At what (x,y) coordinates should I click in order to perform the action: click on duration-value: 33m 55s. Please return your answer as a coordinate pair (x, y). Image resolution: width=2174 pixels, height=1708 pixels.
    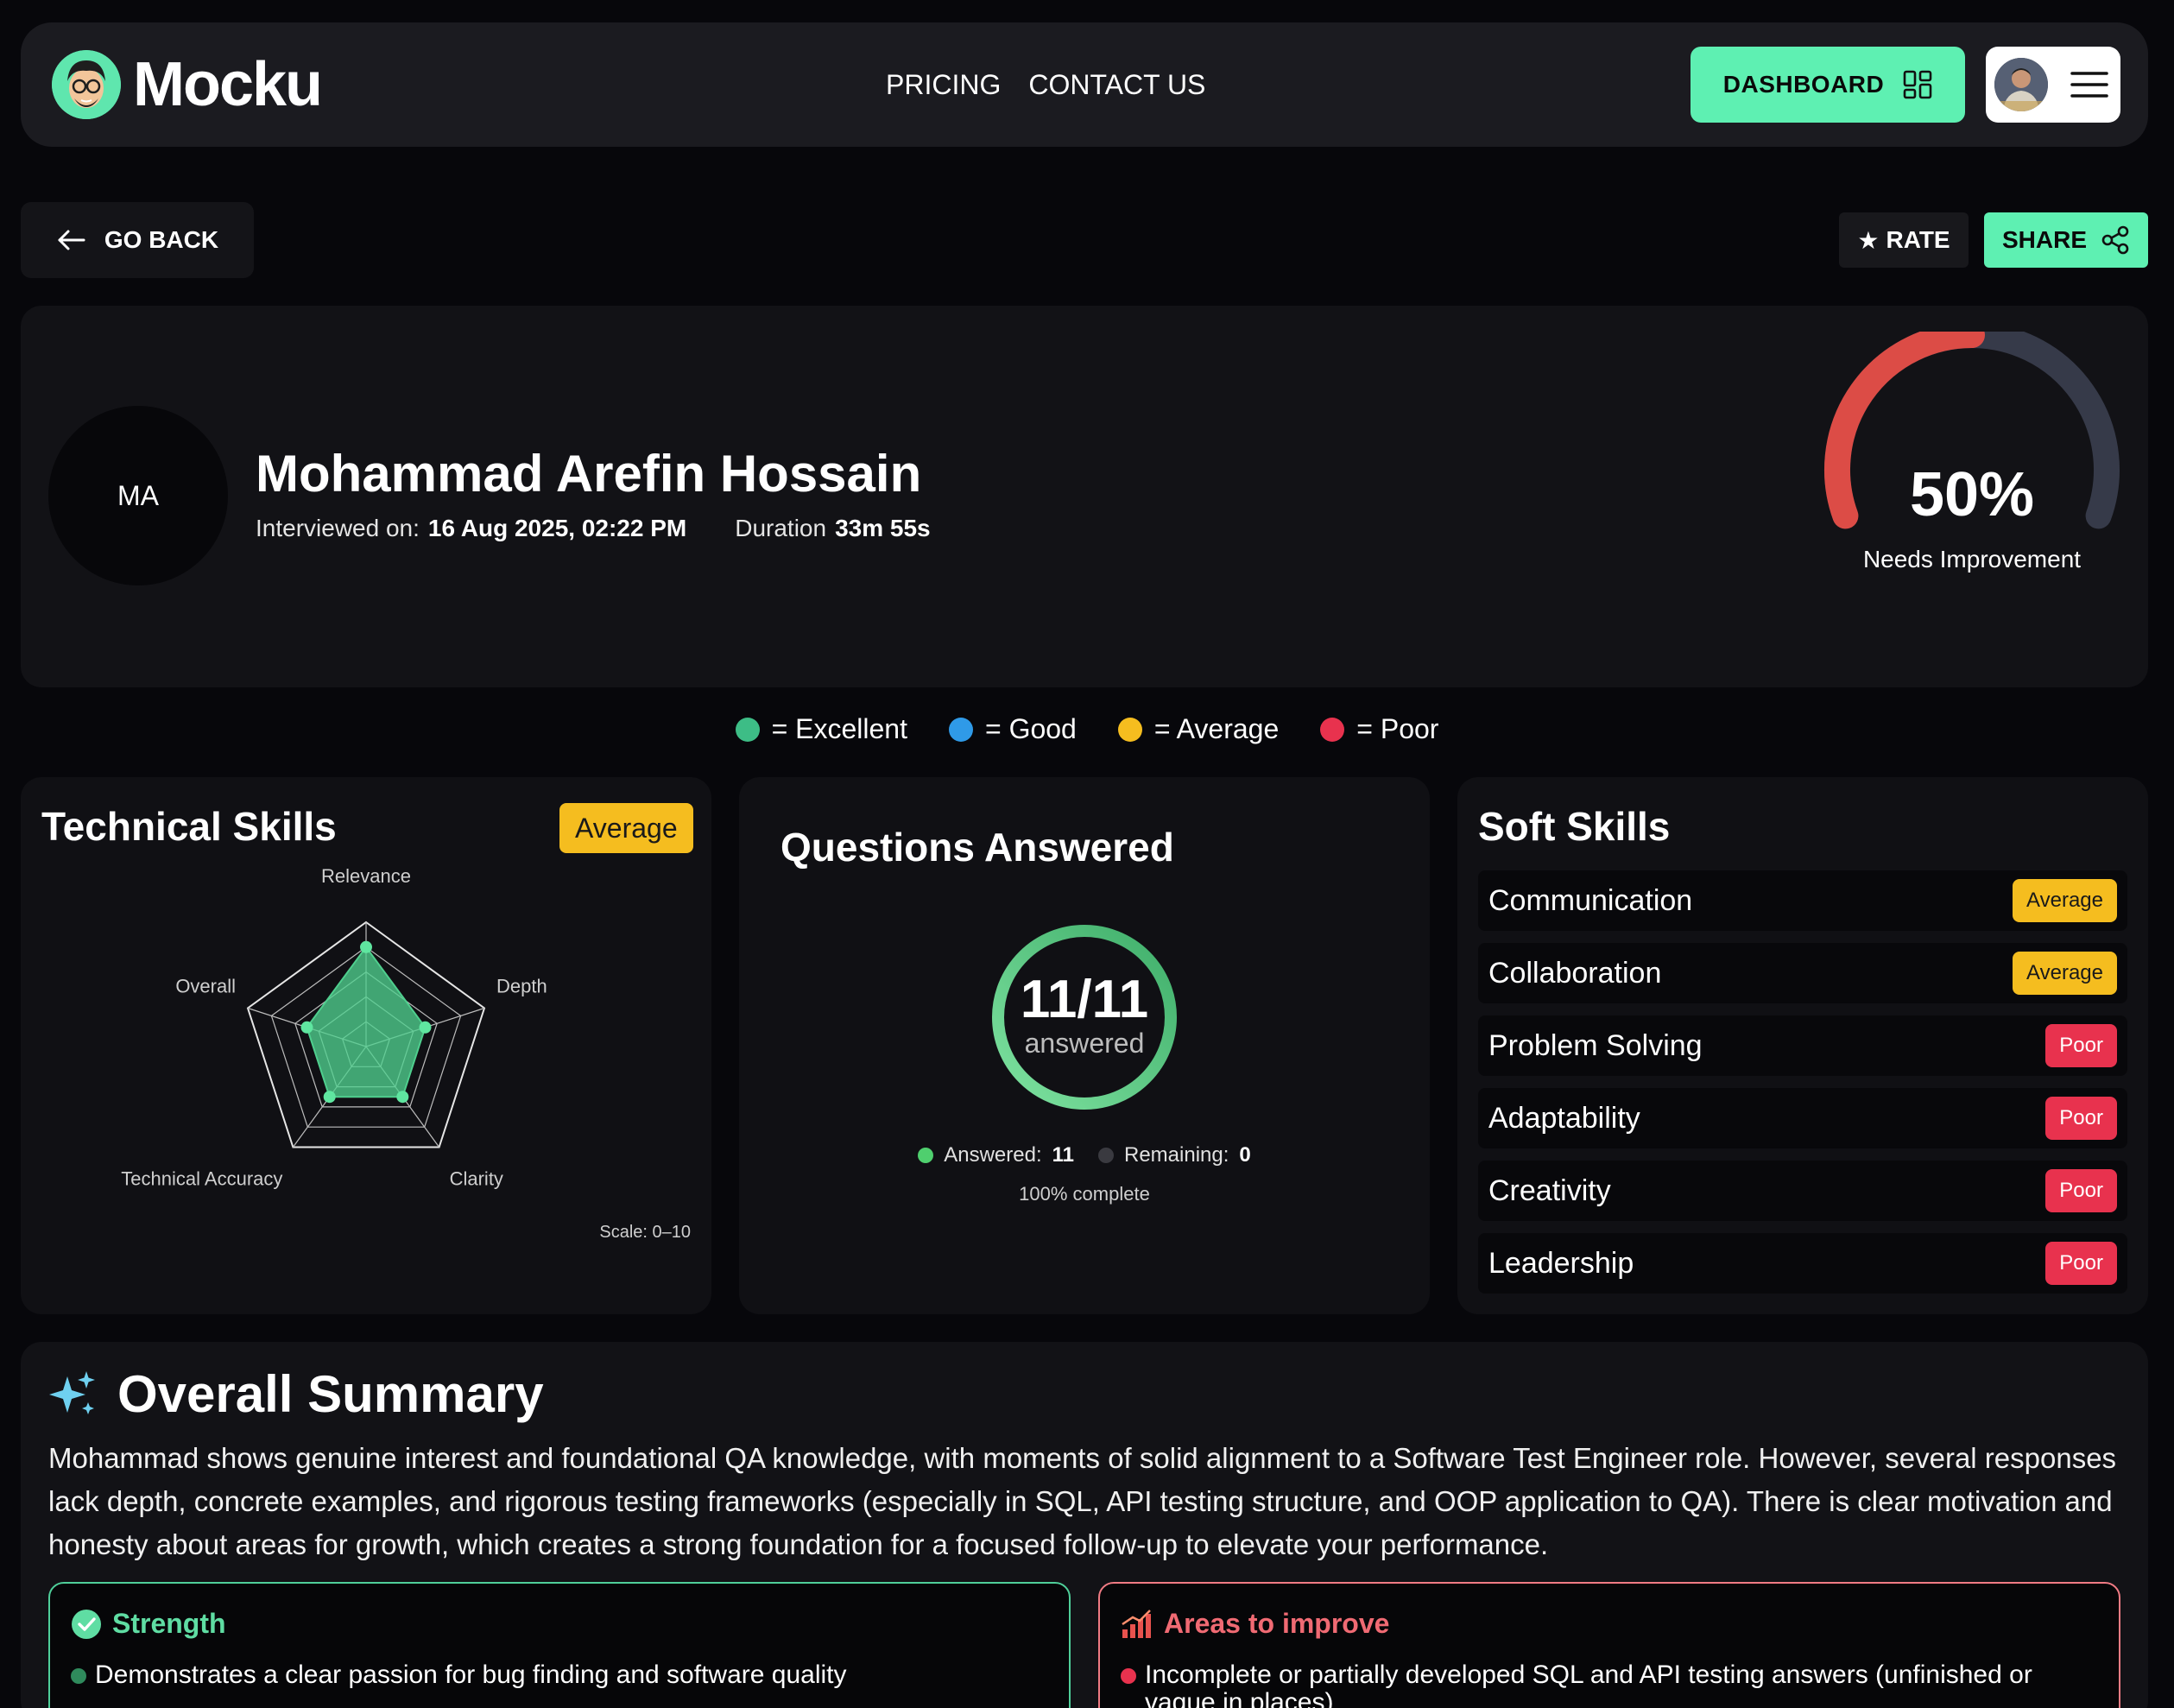
    Looking at the image, I should click on (883, 528).